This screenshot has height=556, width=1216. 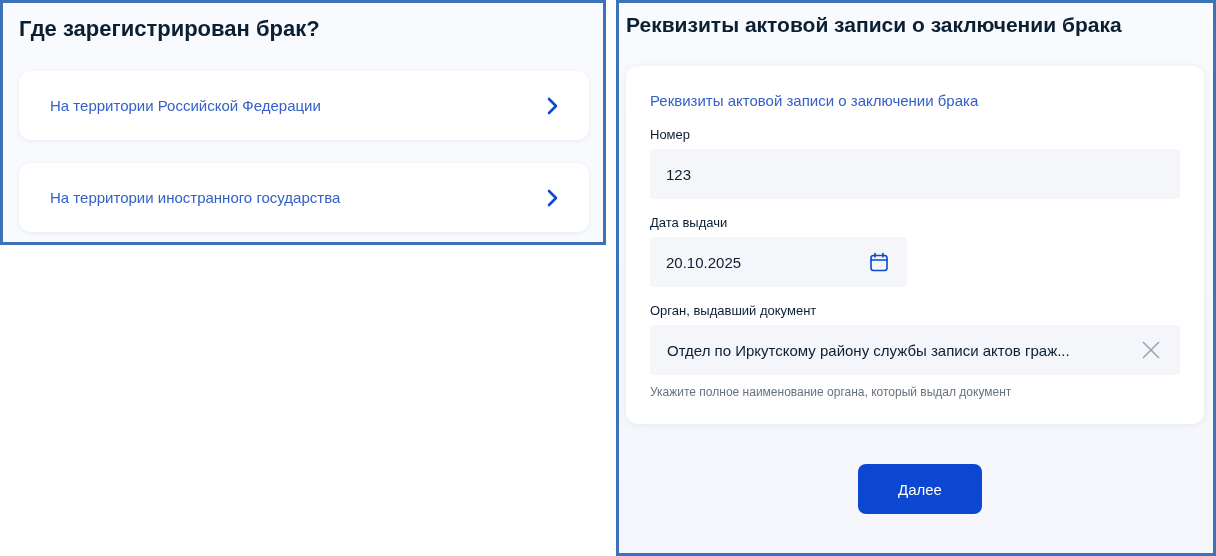 I want to click on panel-title: Где зарегистрирован брак?, so click(x=170, y=29).